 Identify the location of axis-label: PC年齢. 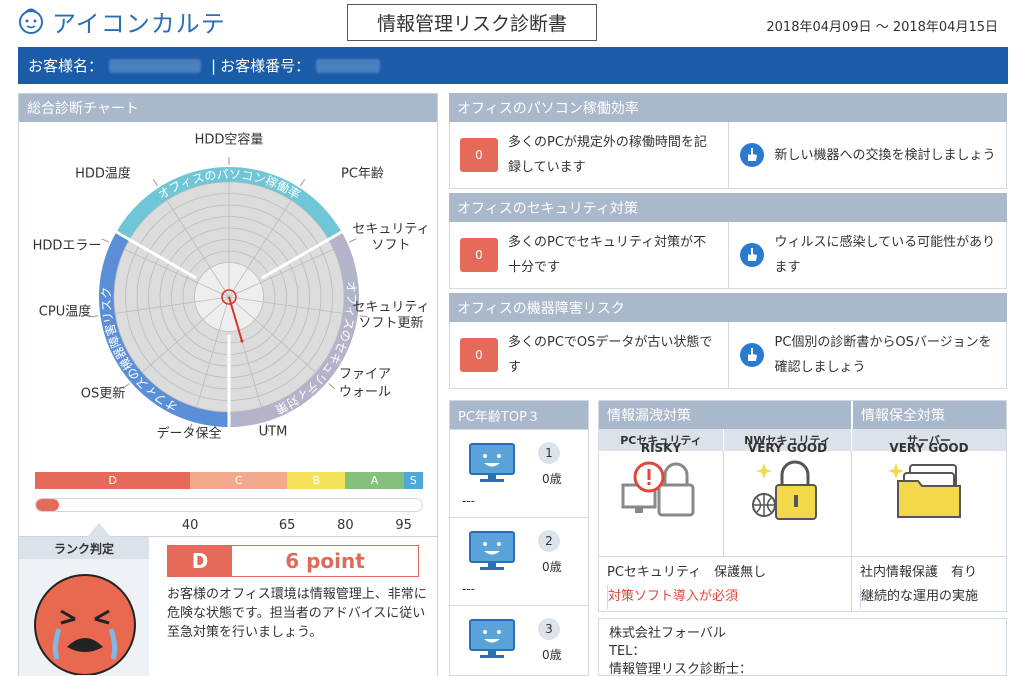
(362, 174).